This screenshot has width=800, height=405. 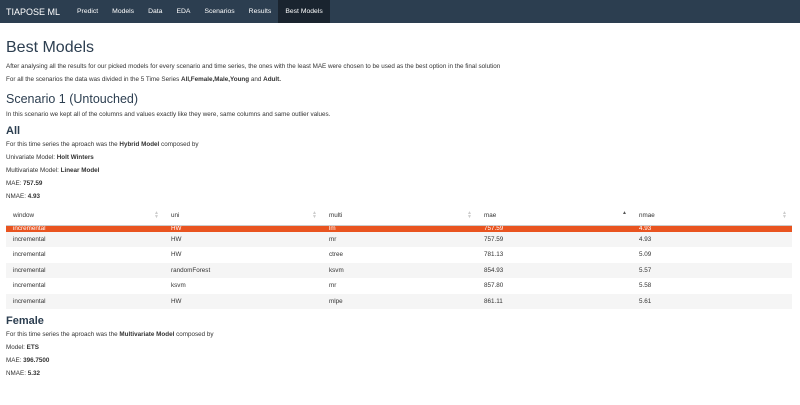 I want to click on all-mae: MAE: 757.59, so click(x=400, y=184).